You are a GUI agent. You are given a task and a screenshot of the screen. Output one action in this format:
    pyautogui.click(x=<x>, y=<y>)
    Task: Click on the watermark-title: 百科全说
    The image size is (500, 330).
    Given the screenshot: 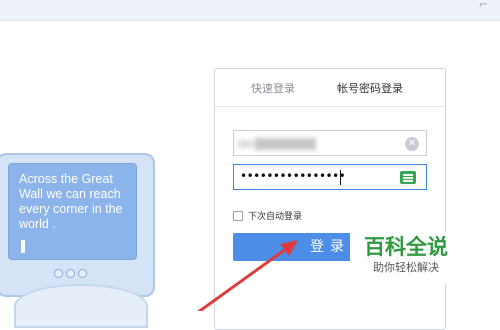 What is the action you would take?
    pyautogui.click(x=406, y=247)
    